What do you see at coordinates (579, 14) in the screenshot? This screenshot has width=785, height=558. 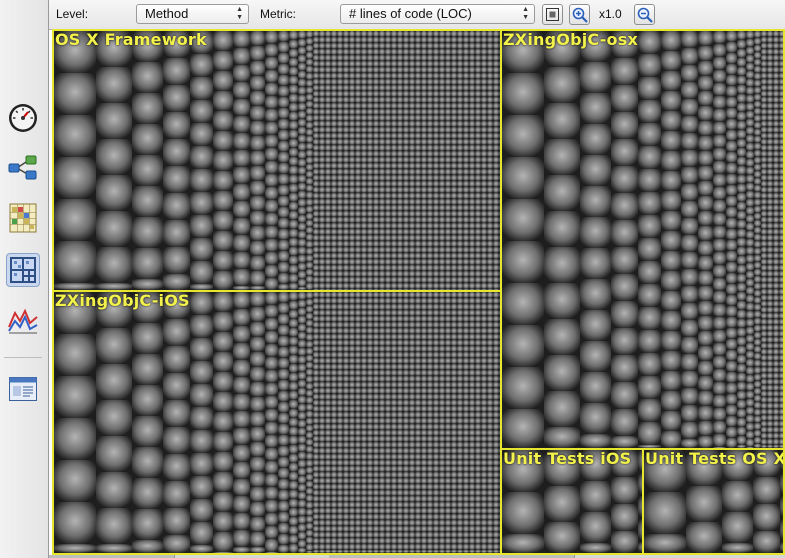 I see `zoom-in-button` at bounding box center [579, 14].